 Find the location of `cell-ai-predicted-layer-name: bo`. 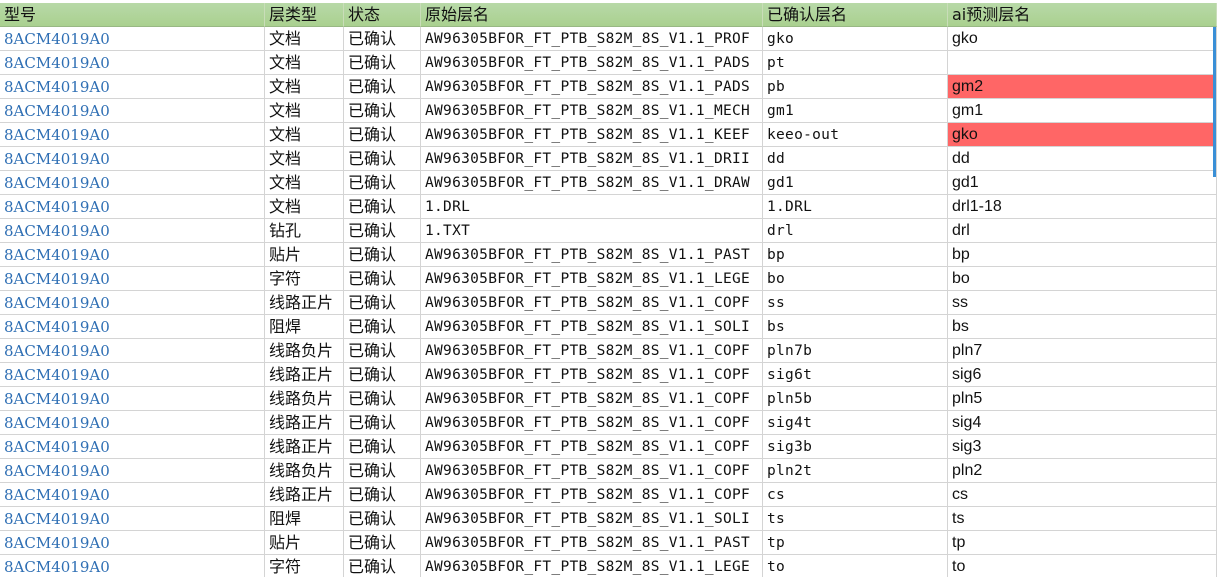

cell-ai-predicted-layer-name: bo is located at coordinates (1082, 279).